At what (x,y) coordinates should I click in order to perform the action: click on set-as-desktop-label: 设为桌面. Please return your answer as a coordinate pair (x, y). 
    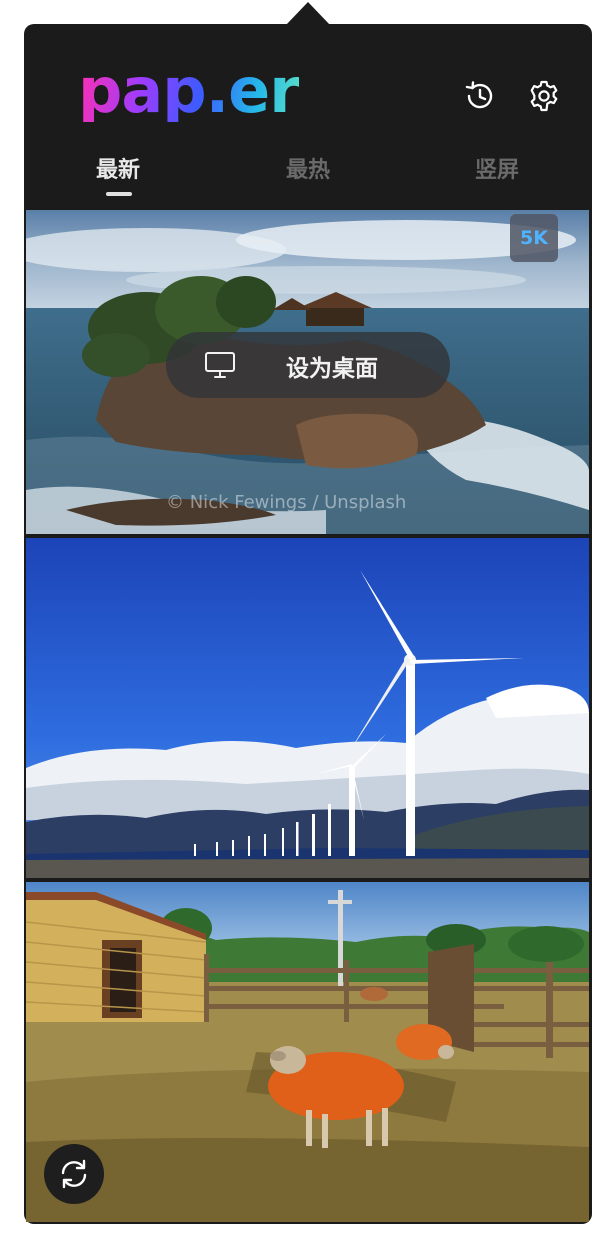
    Looking at the image, I should click on (332, 369).